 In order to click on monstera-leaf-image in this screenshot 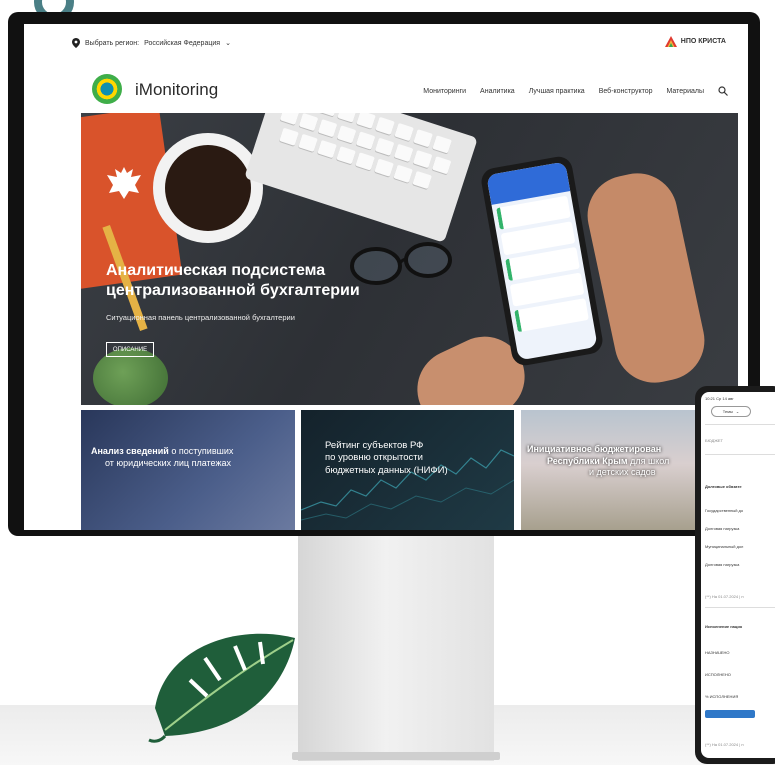, I will do `click(221, 688)`.